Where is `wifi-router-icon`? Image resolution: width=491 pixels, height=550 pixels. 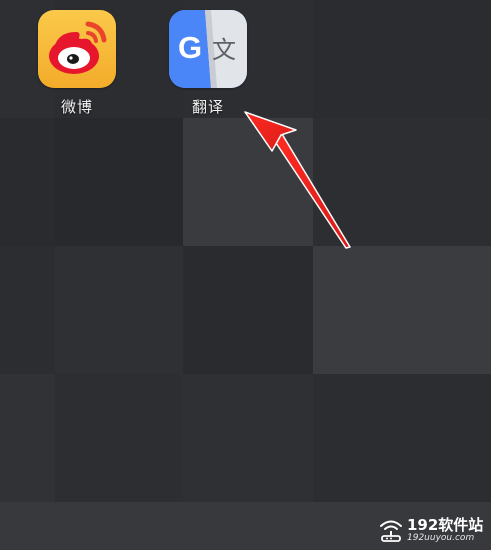 wifi-router-icon is located at coordinates (391, 531).